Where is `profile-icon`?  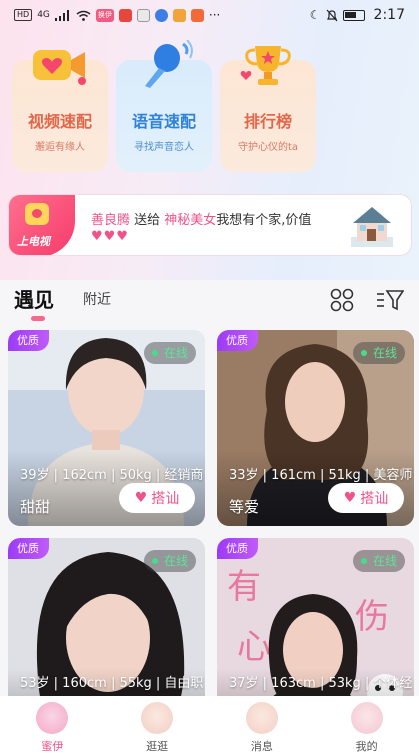
profile-icon is located at coordinates (366, 718).